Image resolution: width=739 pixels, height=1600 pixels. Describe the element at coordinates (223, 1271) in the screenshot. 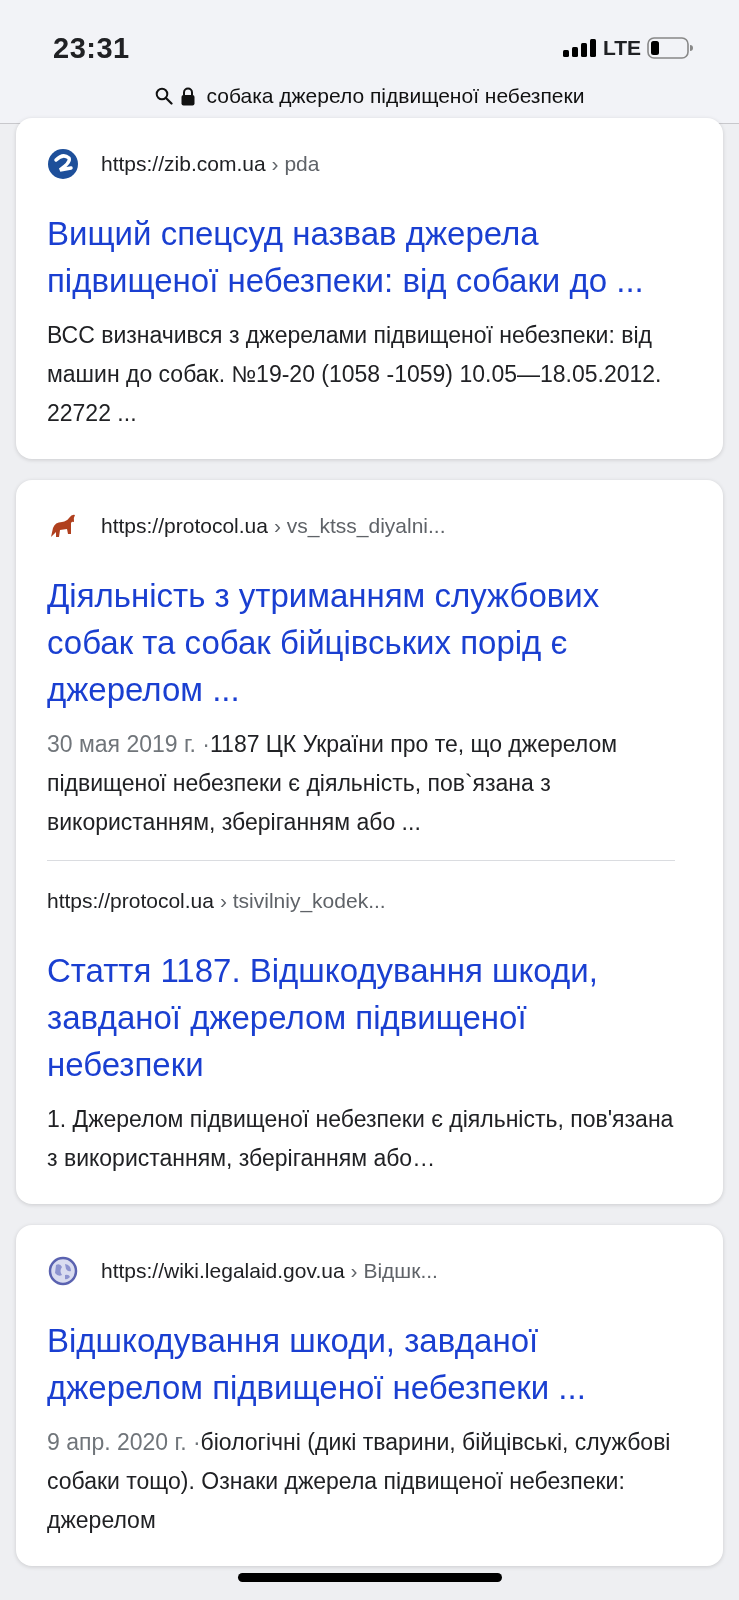

I see `result-url: https://wiki.legalaid.gov.ua` at that location.